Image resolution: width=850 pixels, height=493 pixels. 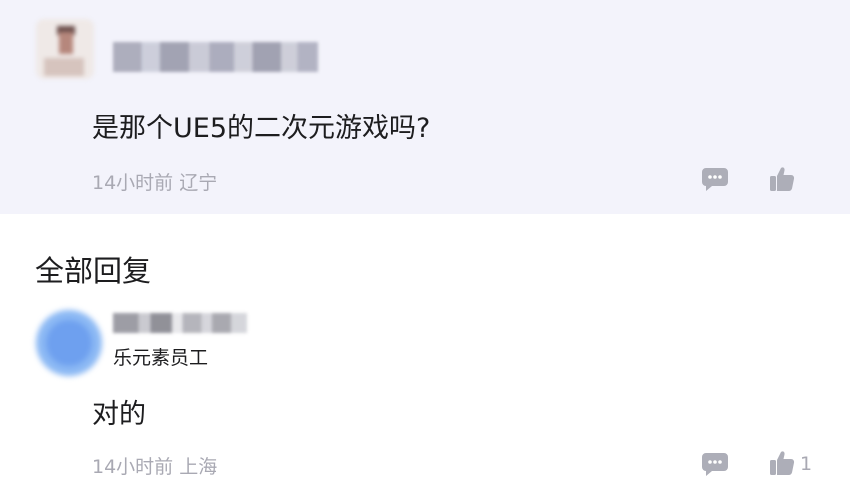 I want to click on reply-avatar-inner, so click(x=69, y=343).